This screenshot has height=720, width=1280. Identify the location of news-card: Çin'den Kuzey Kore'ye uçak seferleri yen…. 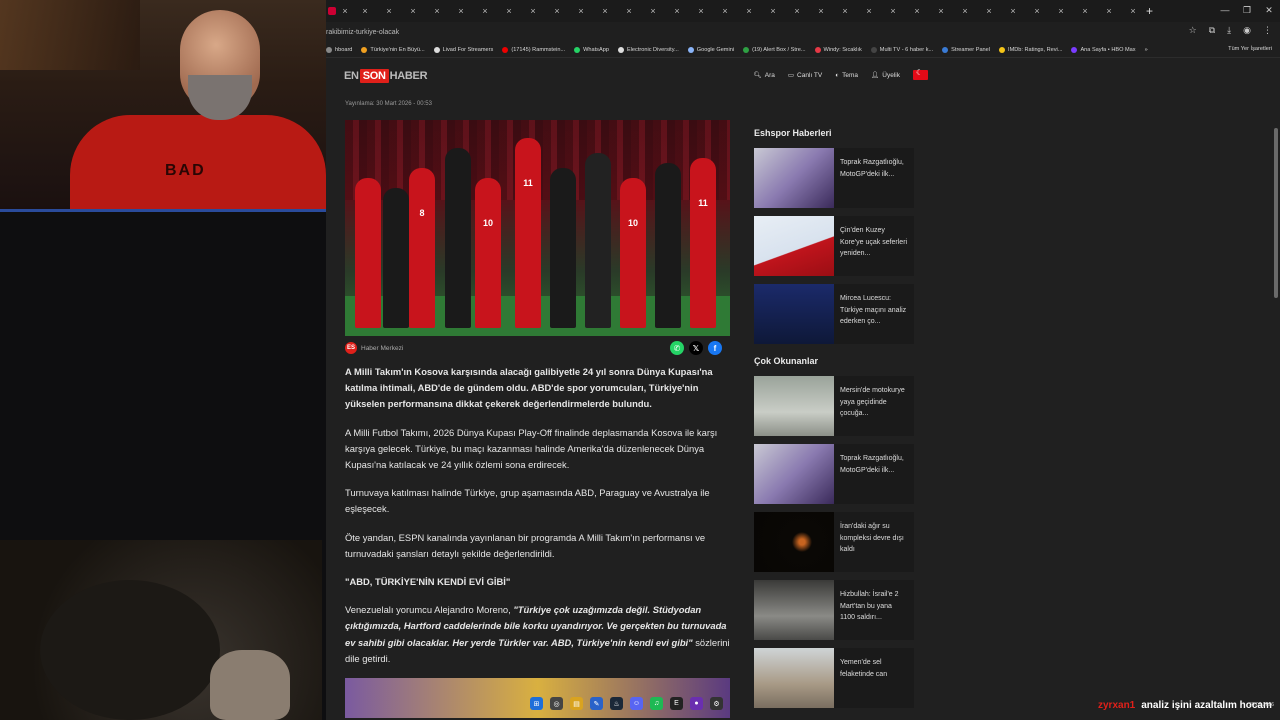
(834, 246).